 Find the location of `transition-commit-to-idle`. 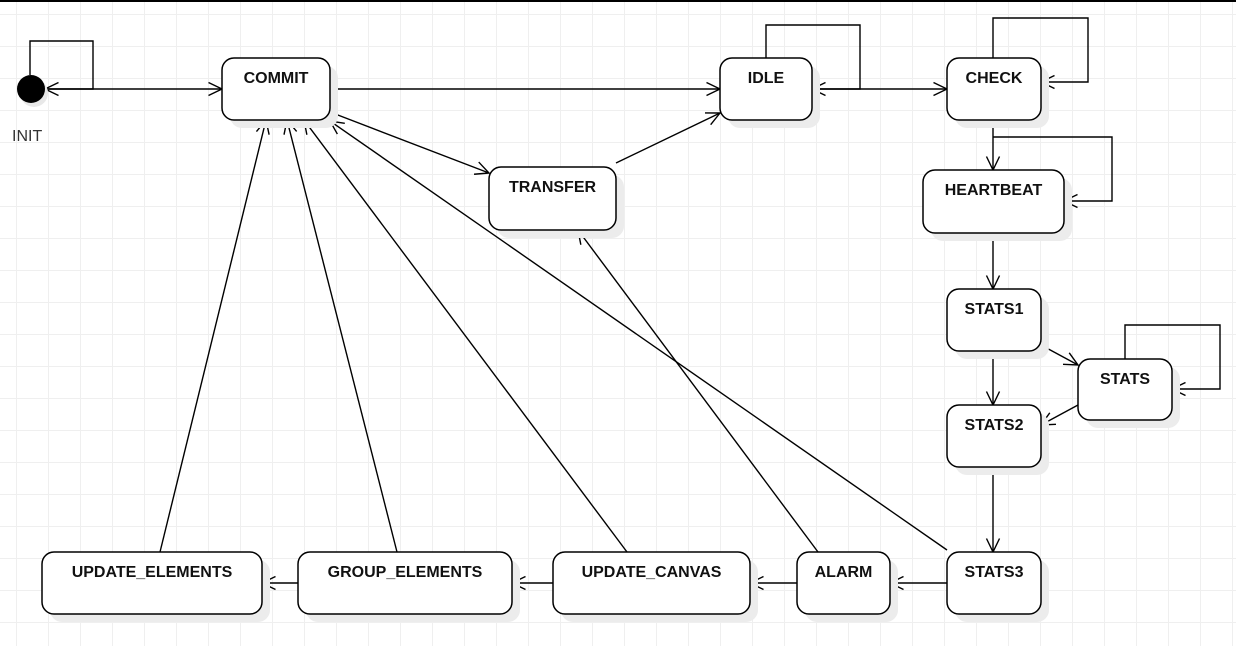

transition-commit-to-idle is located at coordinates (526, 89).